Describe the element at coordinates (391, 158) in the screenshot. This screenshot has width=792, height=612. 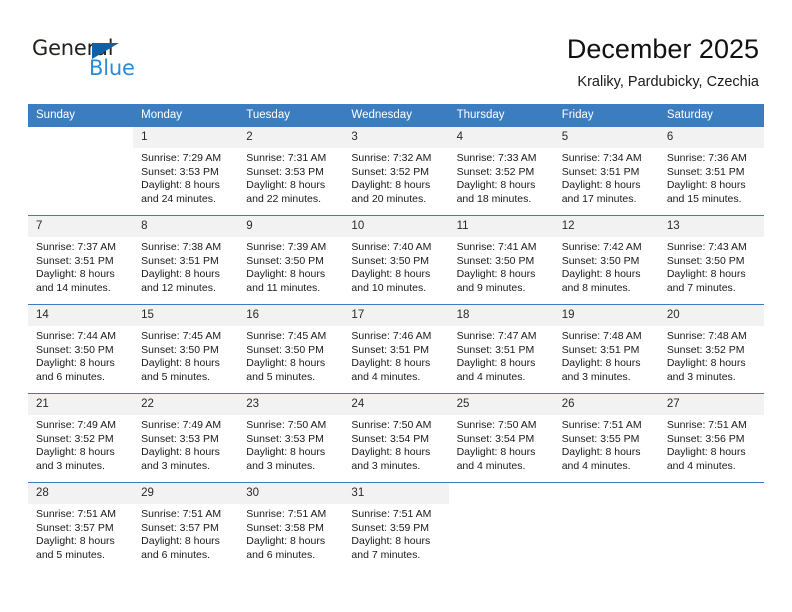
I see `sunrise-time: Sunrise: 7:32 AM` at that location.